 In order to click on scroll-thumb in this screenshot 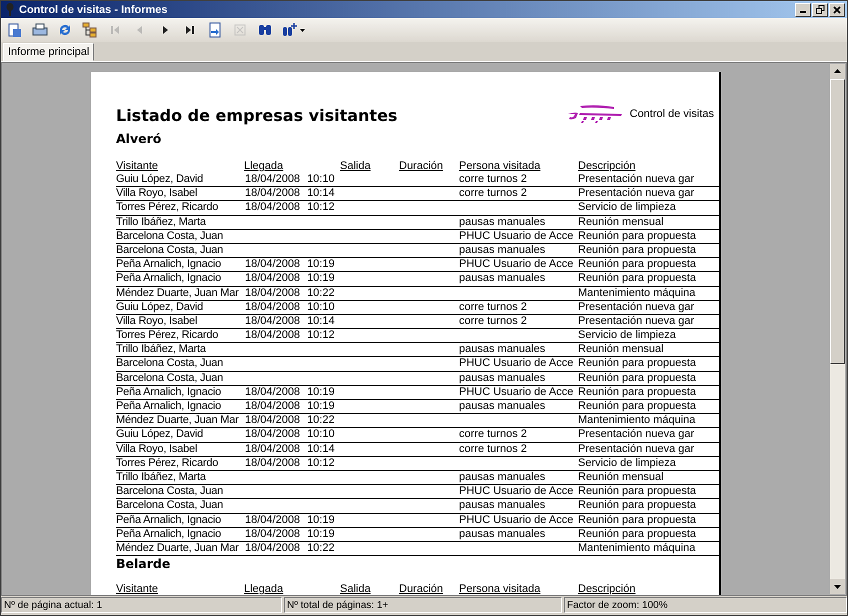, I will do `click(837, 221)`.